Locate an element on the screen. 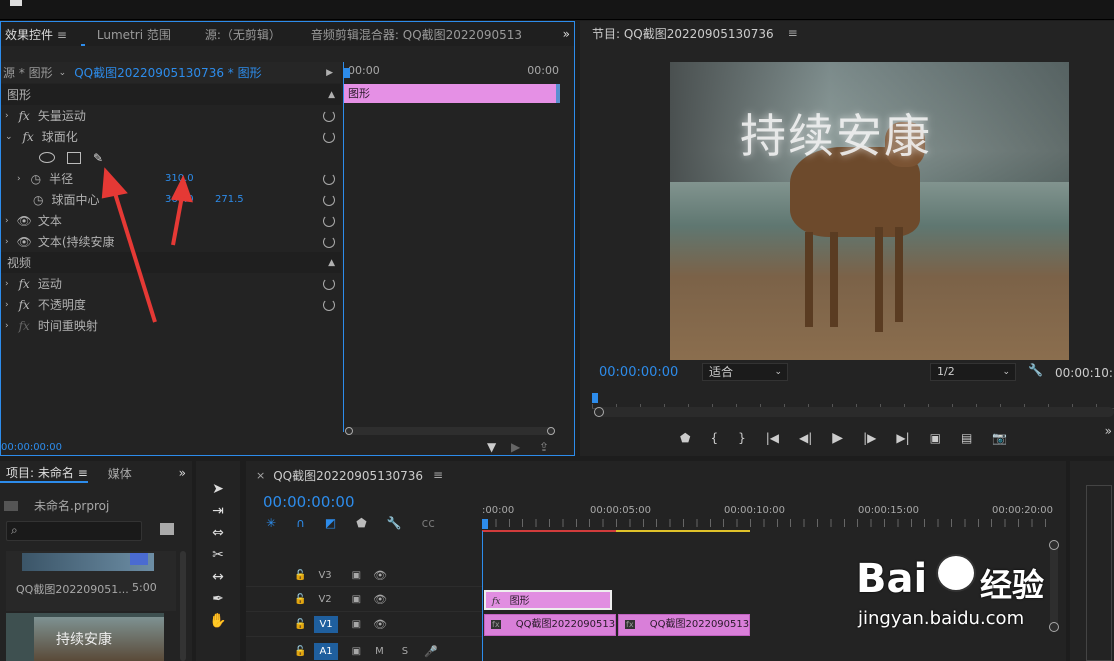 The height and width of the screenshot is (661, 1114). resolution-dropdown: 1/2 ⌄ is located at coordinates (973, 372).